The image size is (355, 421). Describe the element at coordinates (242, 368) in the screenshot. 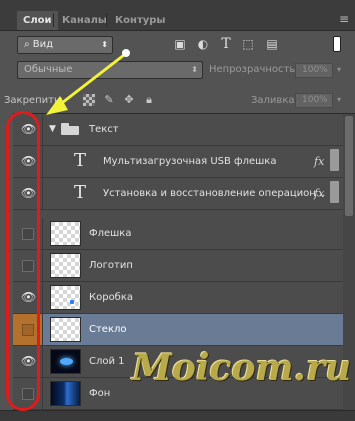

I see `watermark: Moicom.ru` at that location.